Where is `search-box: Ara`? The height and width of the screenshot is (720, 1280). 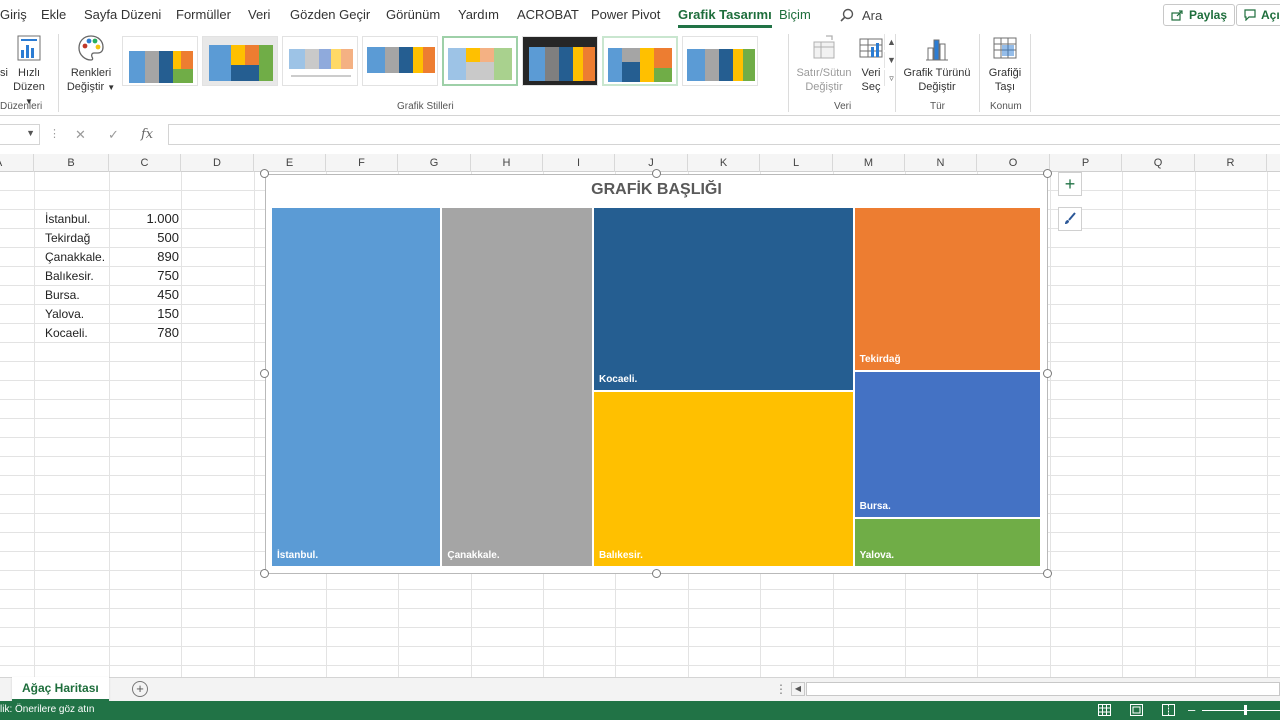 search-box: Ara is located at coordinates (861, 15).